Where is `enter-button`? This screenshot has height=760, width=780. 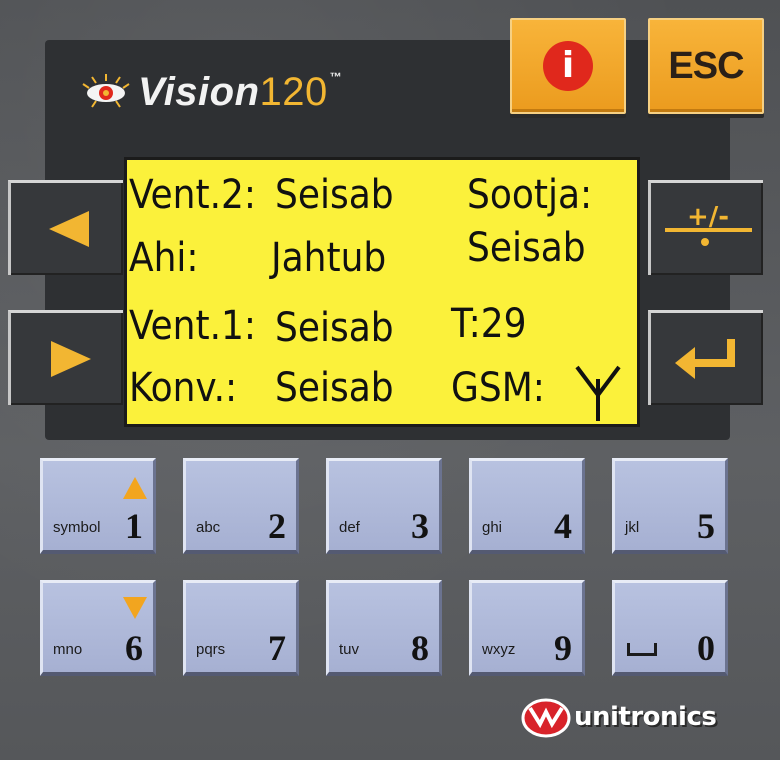 enter-button is located at coordinates (705, 357).